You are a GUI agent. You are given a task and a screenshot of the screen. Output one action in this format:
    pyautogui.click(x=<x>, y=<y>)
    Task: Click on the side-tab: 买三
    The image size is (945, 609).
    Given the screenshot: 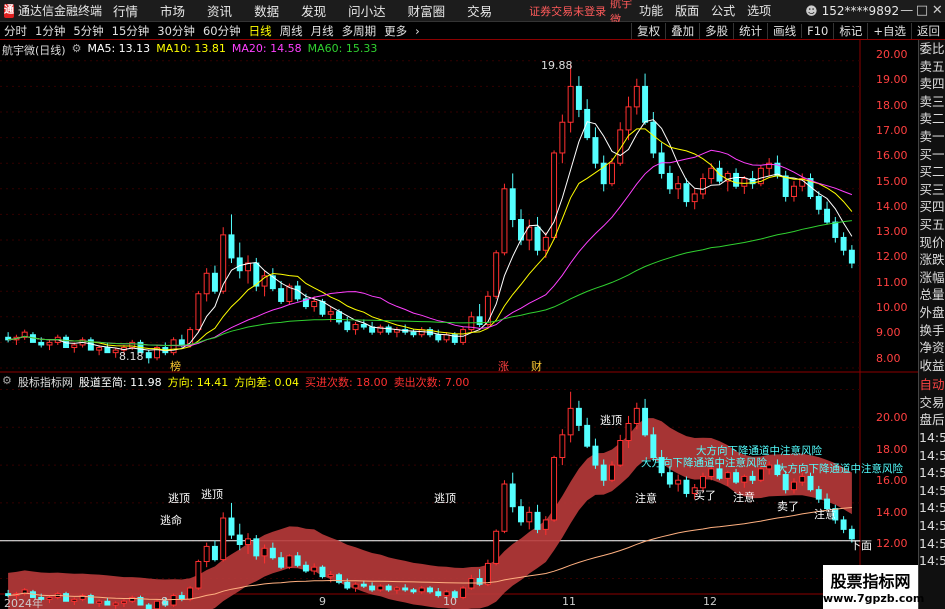 What is the action you would take?
    pyautogui.click(x=932, y=190)
    